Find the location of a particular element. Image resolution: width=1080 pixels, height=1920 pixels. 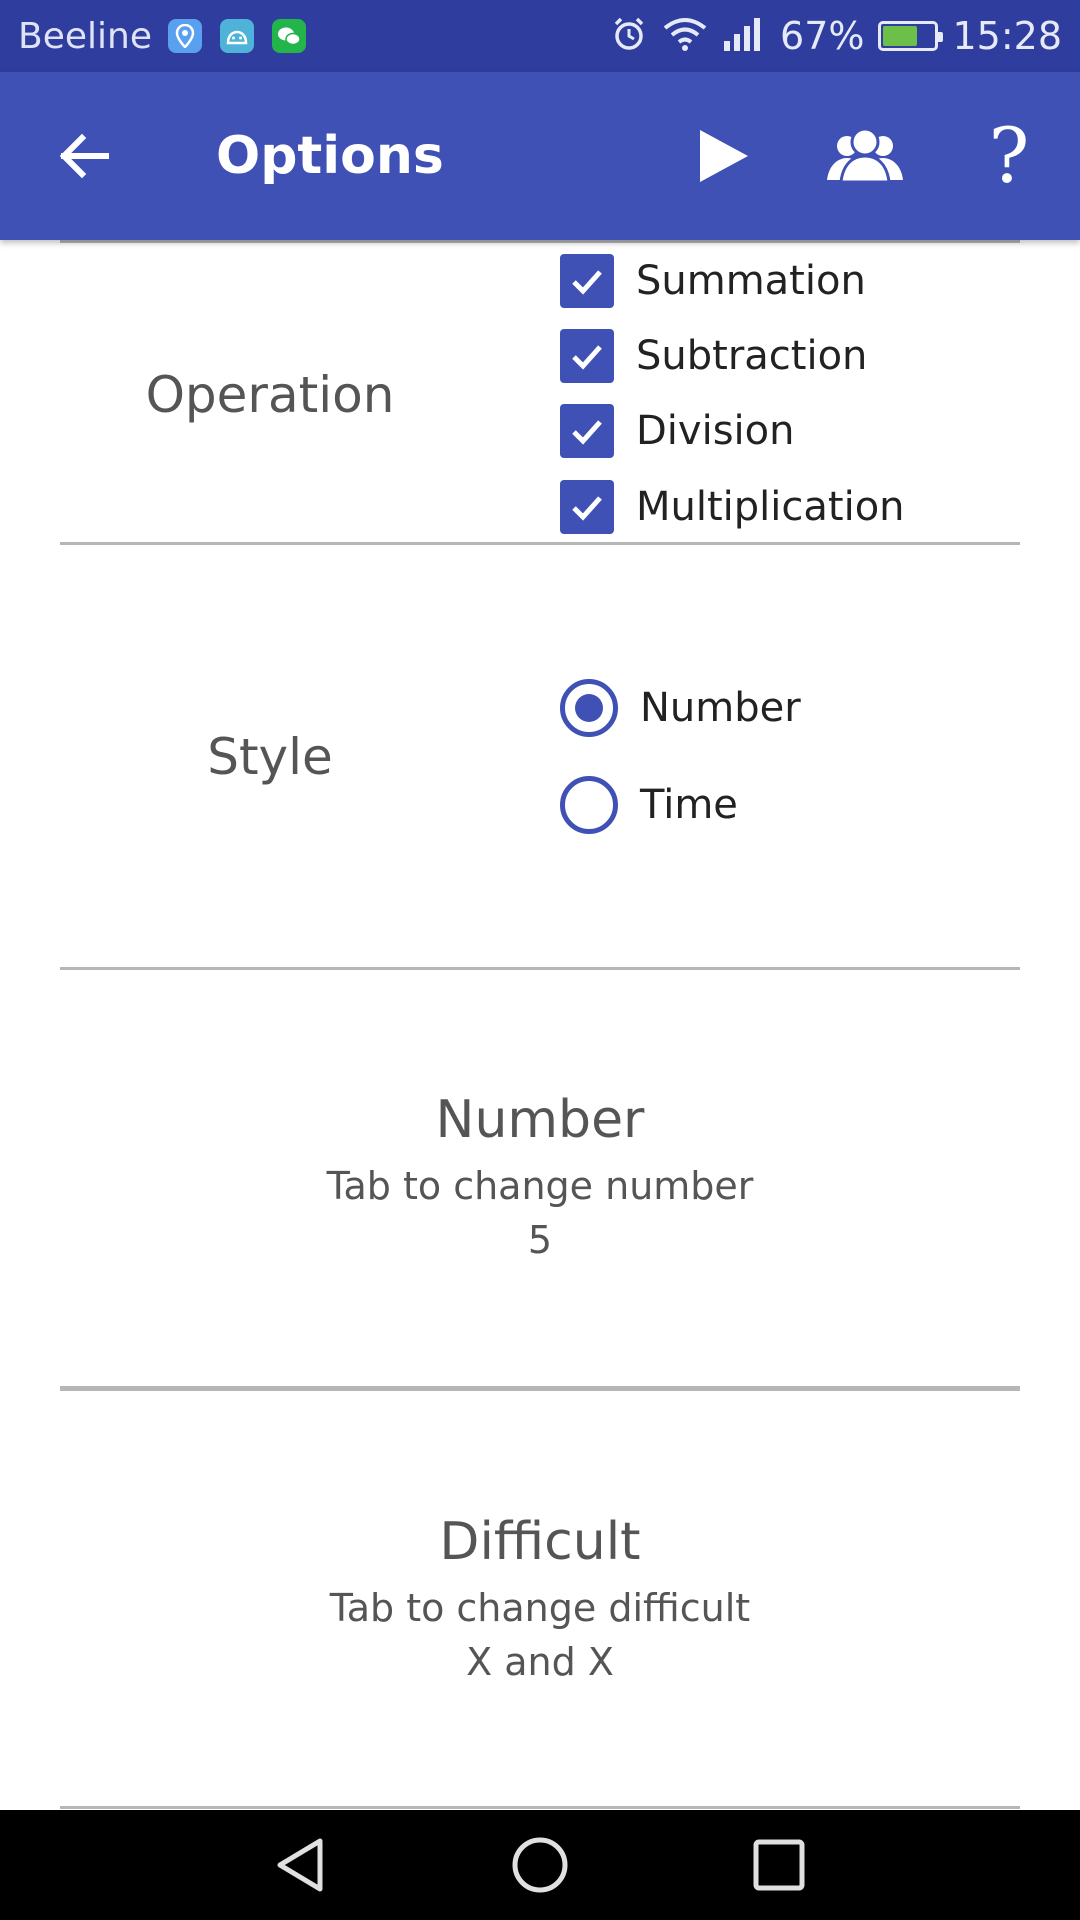

help-icon: ? is located at coordinates (1009, 156).